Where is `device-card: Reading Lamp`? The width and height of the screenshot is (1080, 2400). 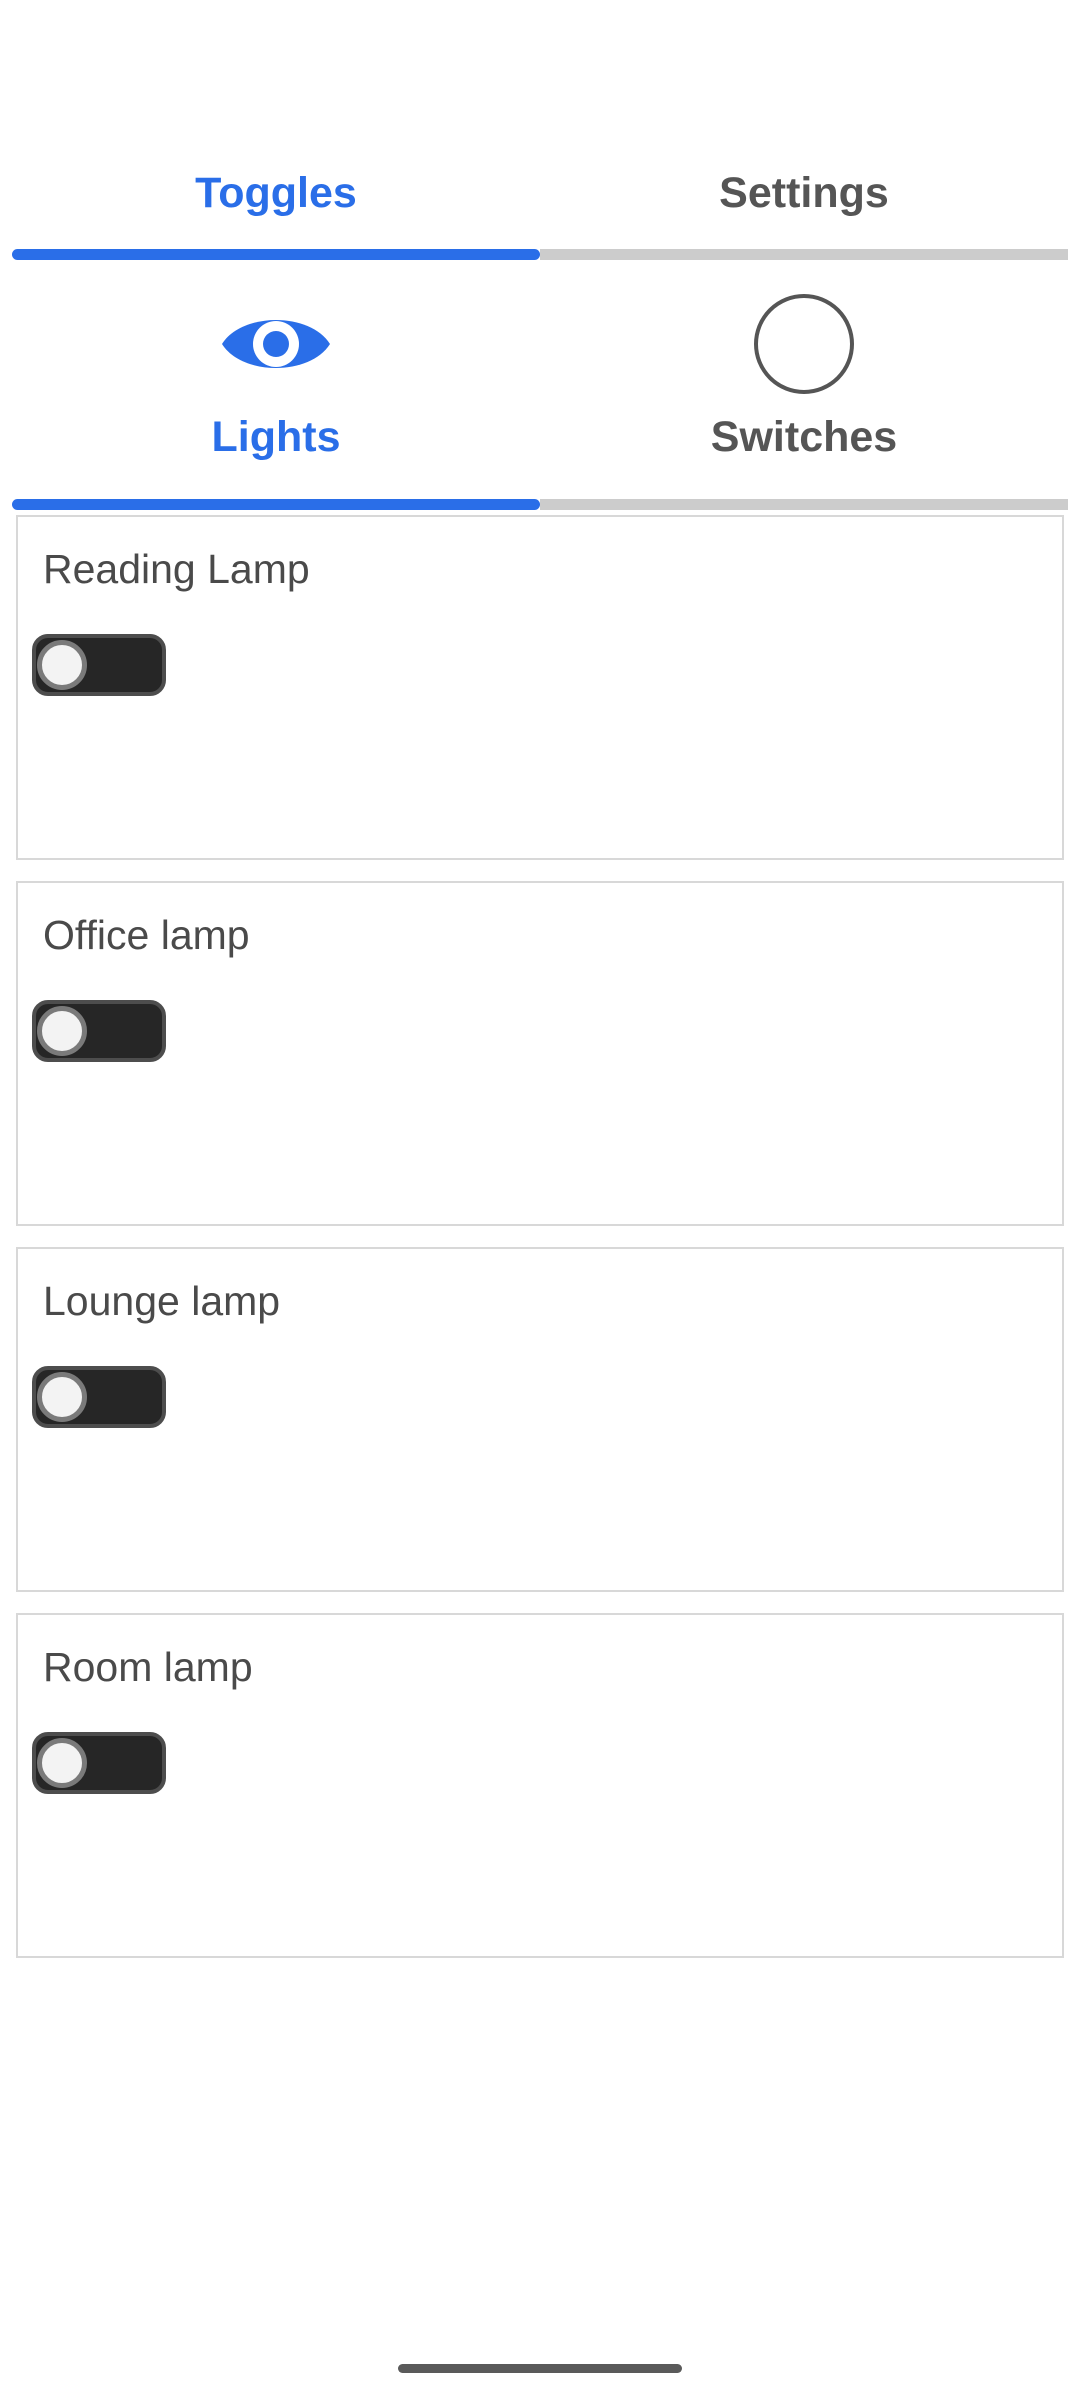 device-card: Reading Lamp is located at coordinates (540, 687).